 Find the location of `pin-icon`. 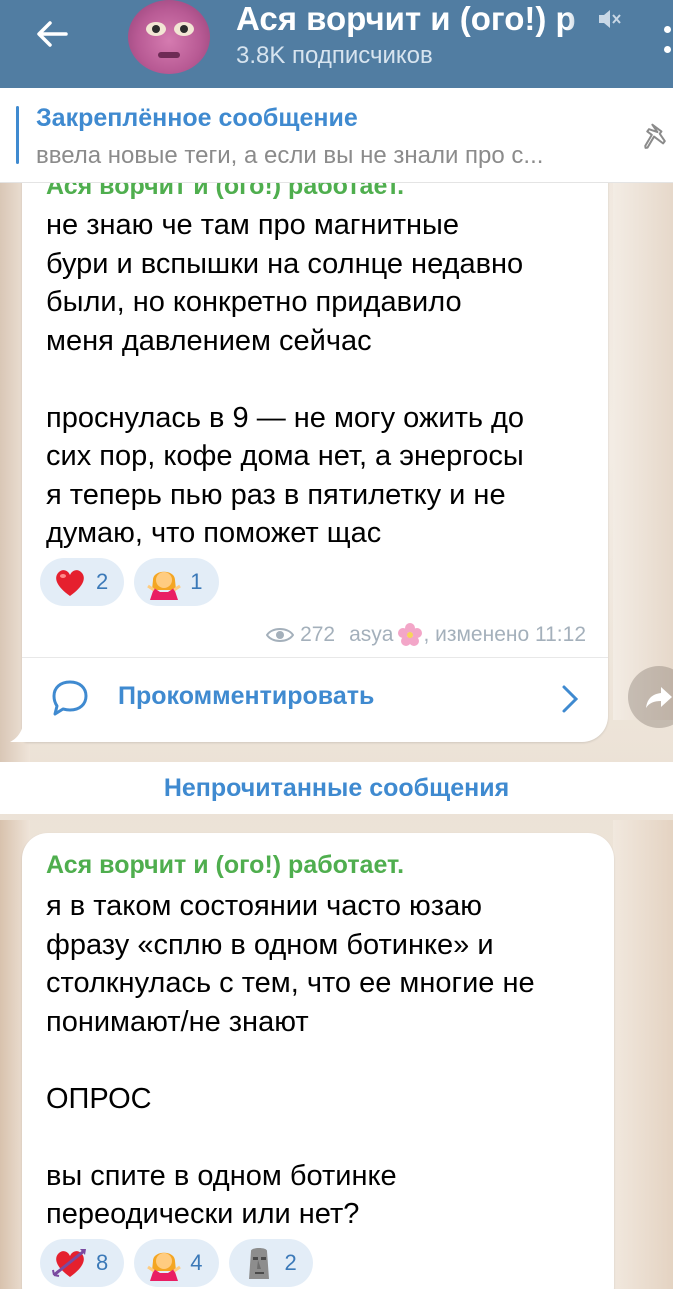

pin-icon is located at coordinates (656, 136).